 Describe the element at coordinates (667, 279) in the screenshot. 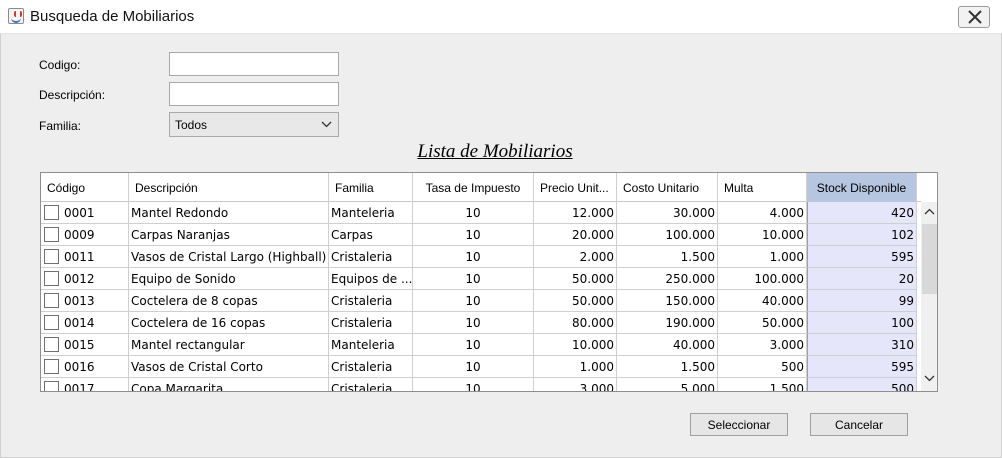

I see `cell-costo: 250.000` at that location.